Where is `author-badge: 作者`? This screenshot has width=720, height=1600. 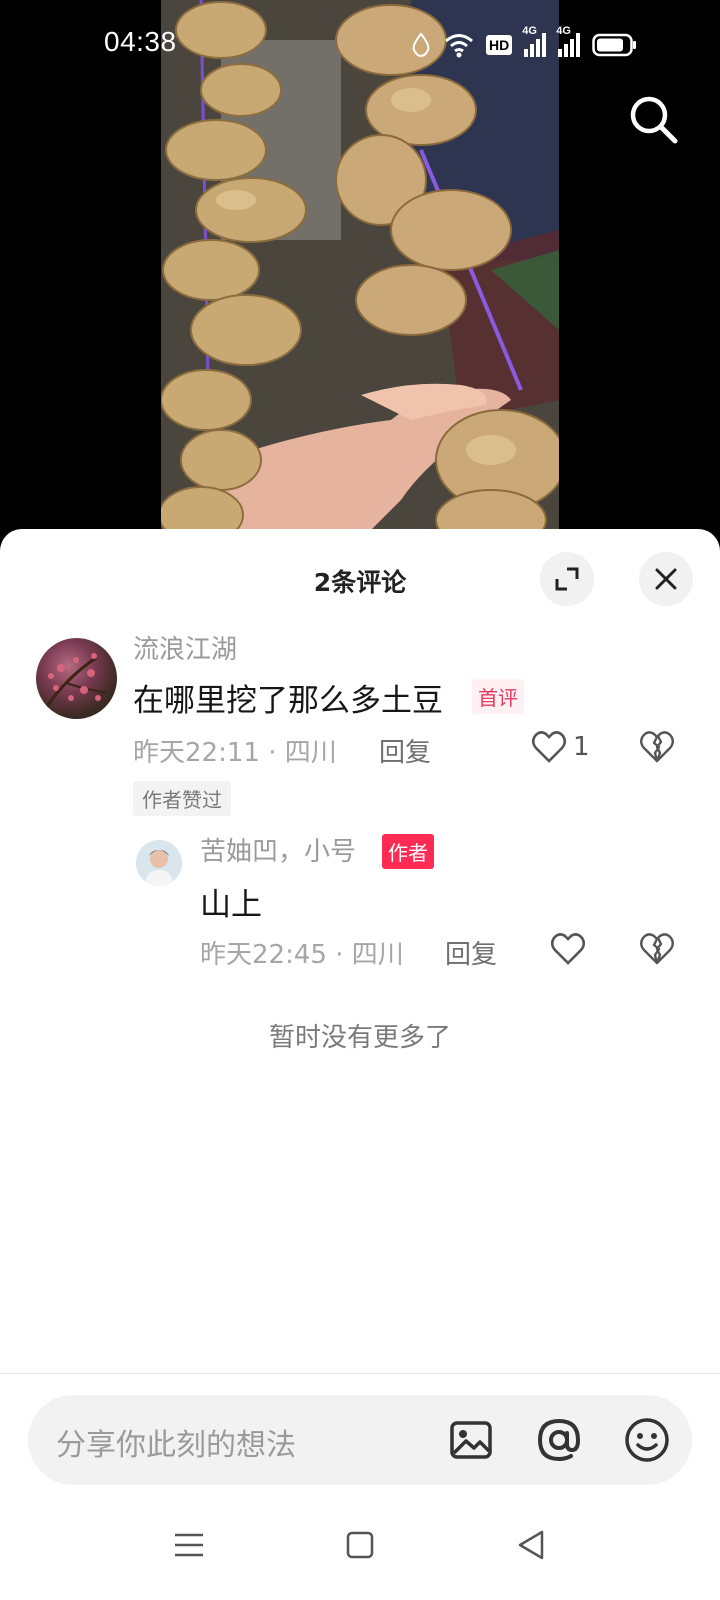 author-badge: 作者 is located at coordinates (408, 851).